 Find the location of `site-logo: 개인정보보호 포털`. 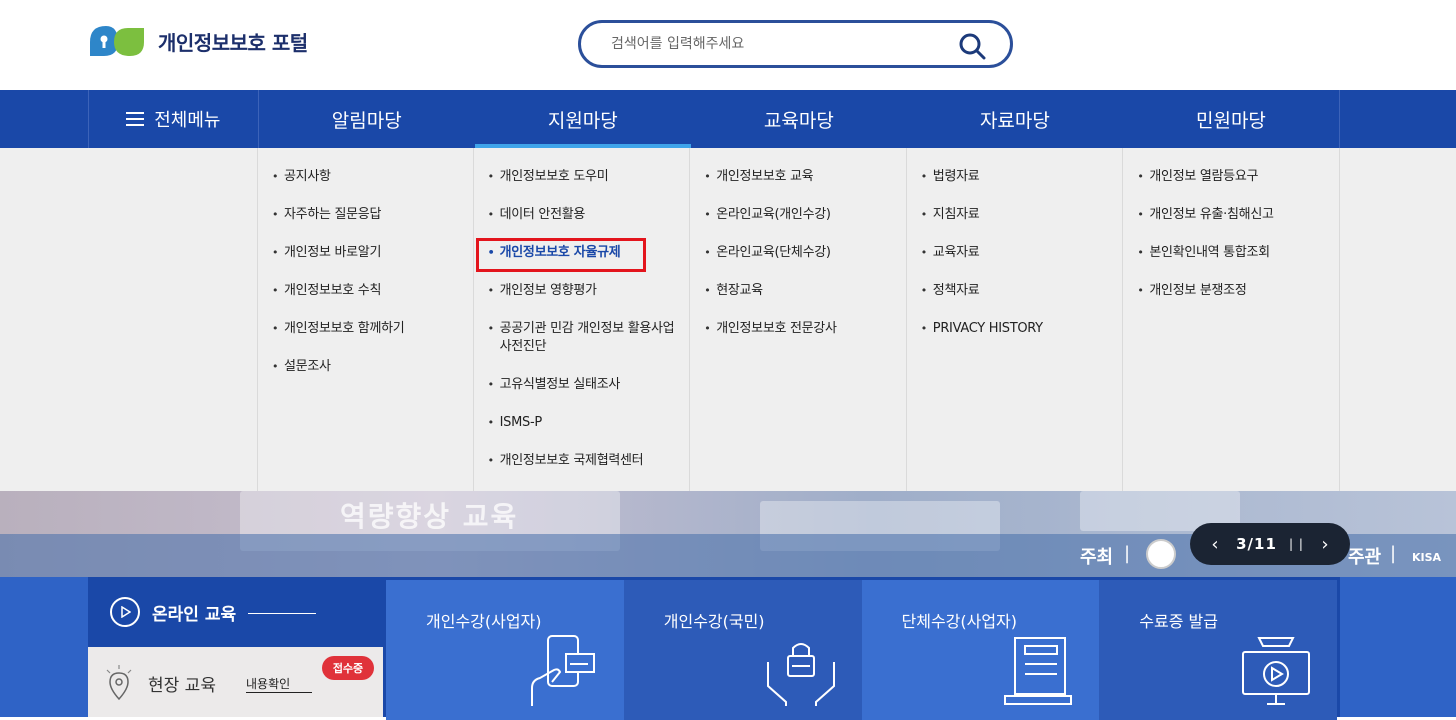

site-logo: 개인정보보호 포털 is located at coordinates (198, 41).